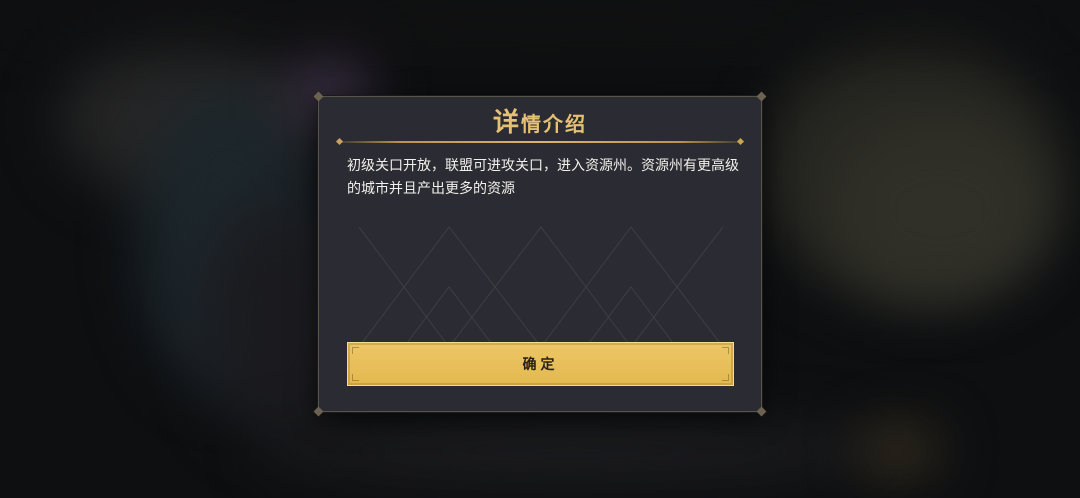 This screenshot has height=498, width=1080. I want to click on dialog-title-initial: 详, so click(506, 123).